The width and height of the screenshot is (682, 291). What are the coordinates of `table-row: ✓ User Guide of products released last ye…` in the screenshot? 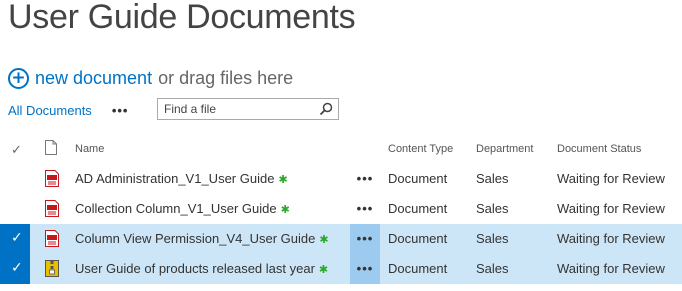 It's located at (341, 269).